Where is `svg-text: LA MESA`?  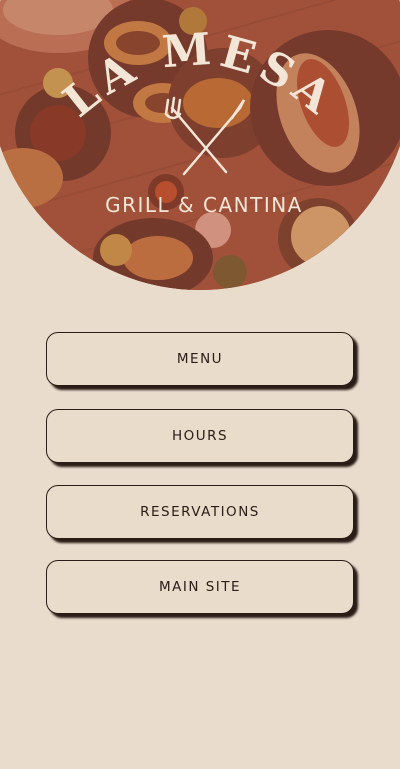
svg-text: LA MESA is located at coordinates (200, 76).